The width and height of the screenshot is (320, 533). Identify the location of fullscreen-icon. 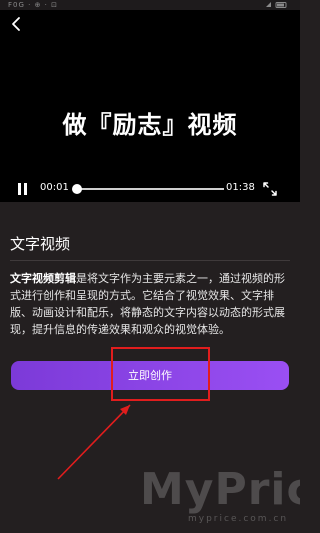
(270, 189).